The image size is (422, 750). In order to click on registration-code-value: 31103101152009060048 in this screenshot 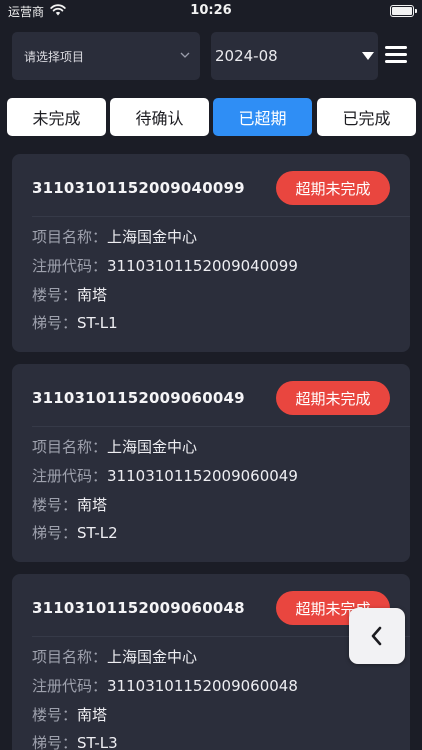, I will do `click(202, 686)`.